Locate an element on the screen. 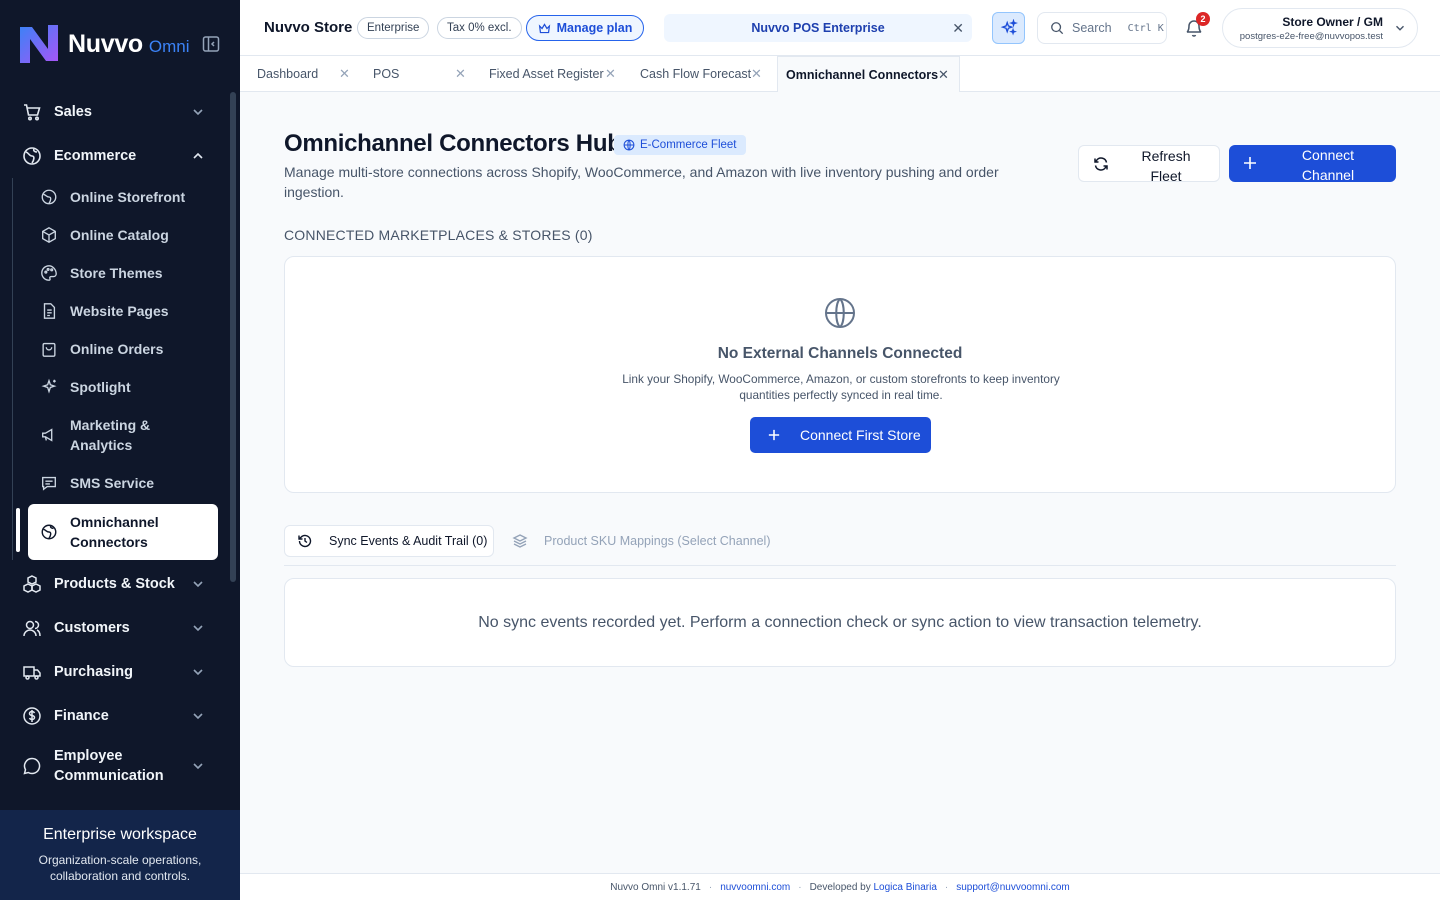  sidebar-item-employee-communication: Employee Communication is located at coordinates (114, 766).